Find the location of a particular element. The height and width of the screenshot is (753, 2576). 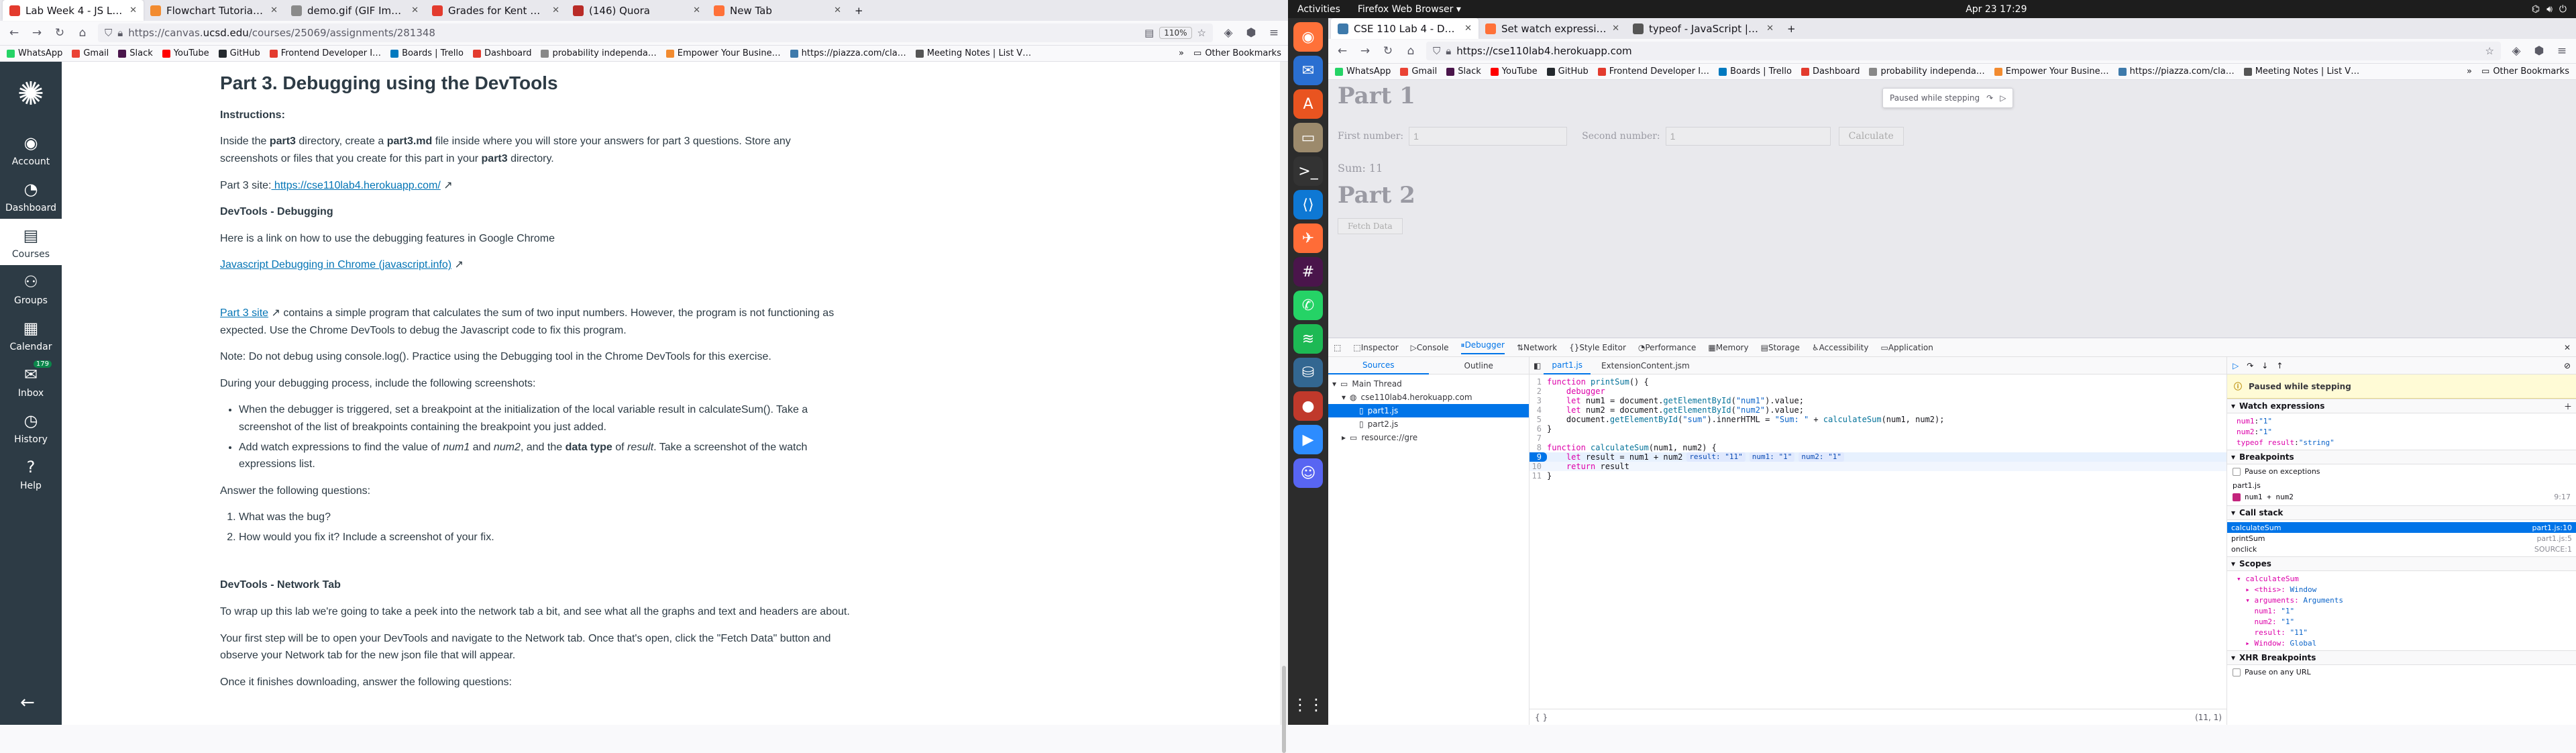

chevron-right-icon: » is located at coordinates (2469, 71).